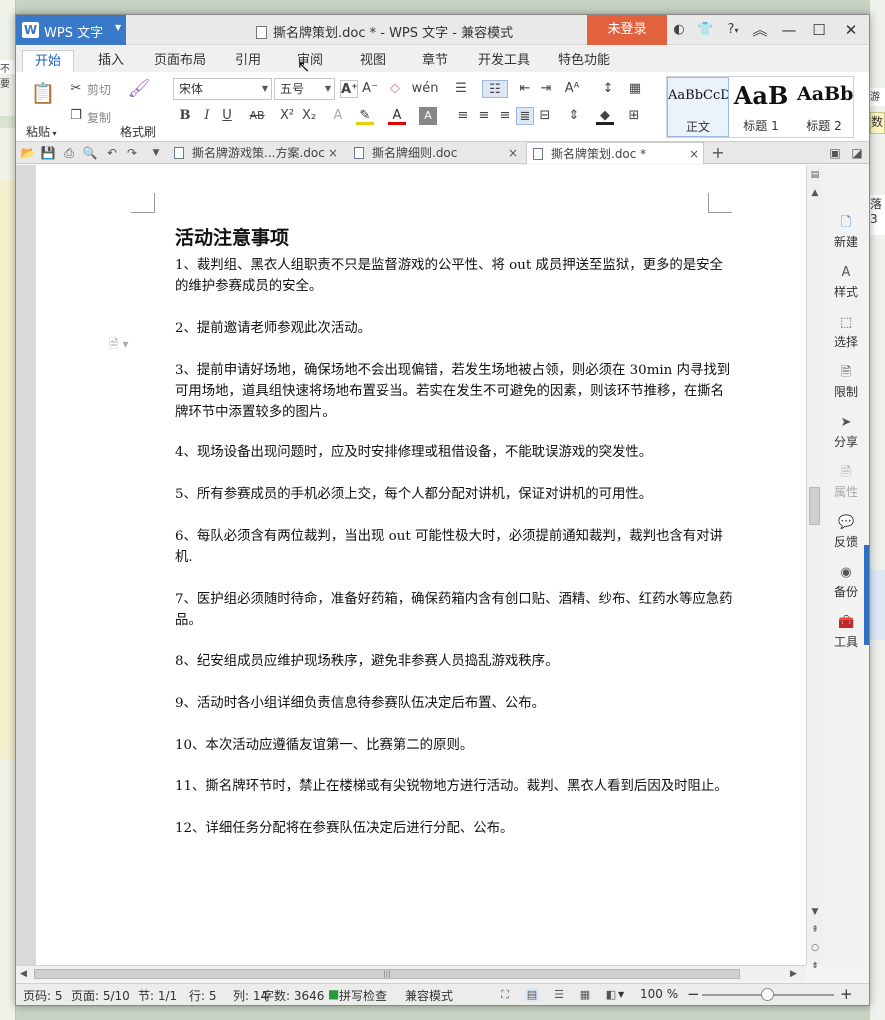  What do you see at coordinates (846, 432) in the screenshot?
I see `task-share: ➤ 分享` at bounding box center [846, 432].